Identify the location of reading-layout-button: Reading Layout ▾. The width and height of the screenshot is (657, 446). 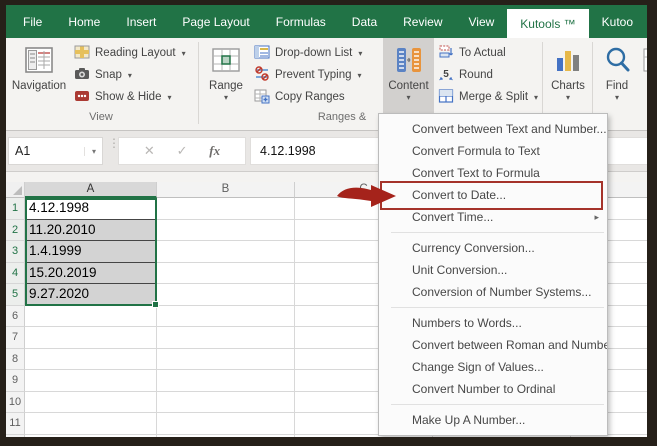
(130, 53).